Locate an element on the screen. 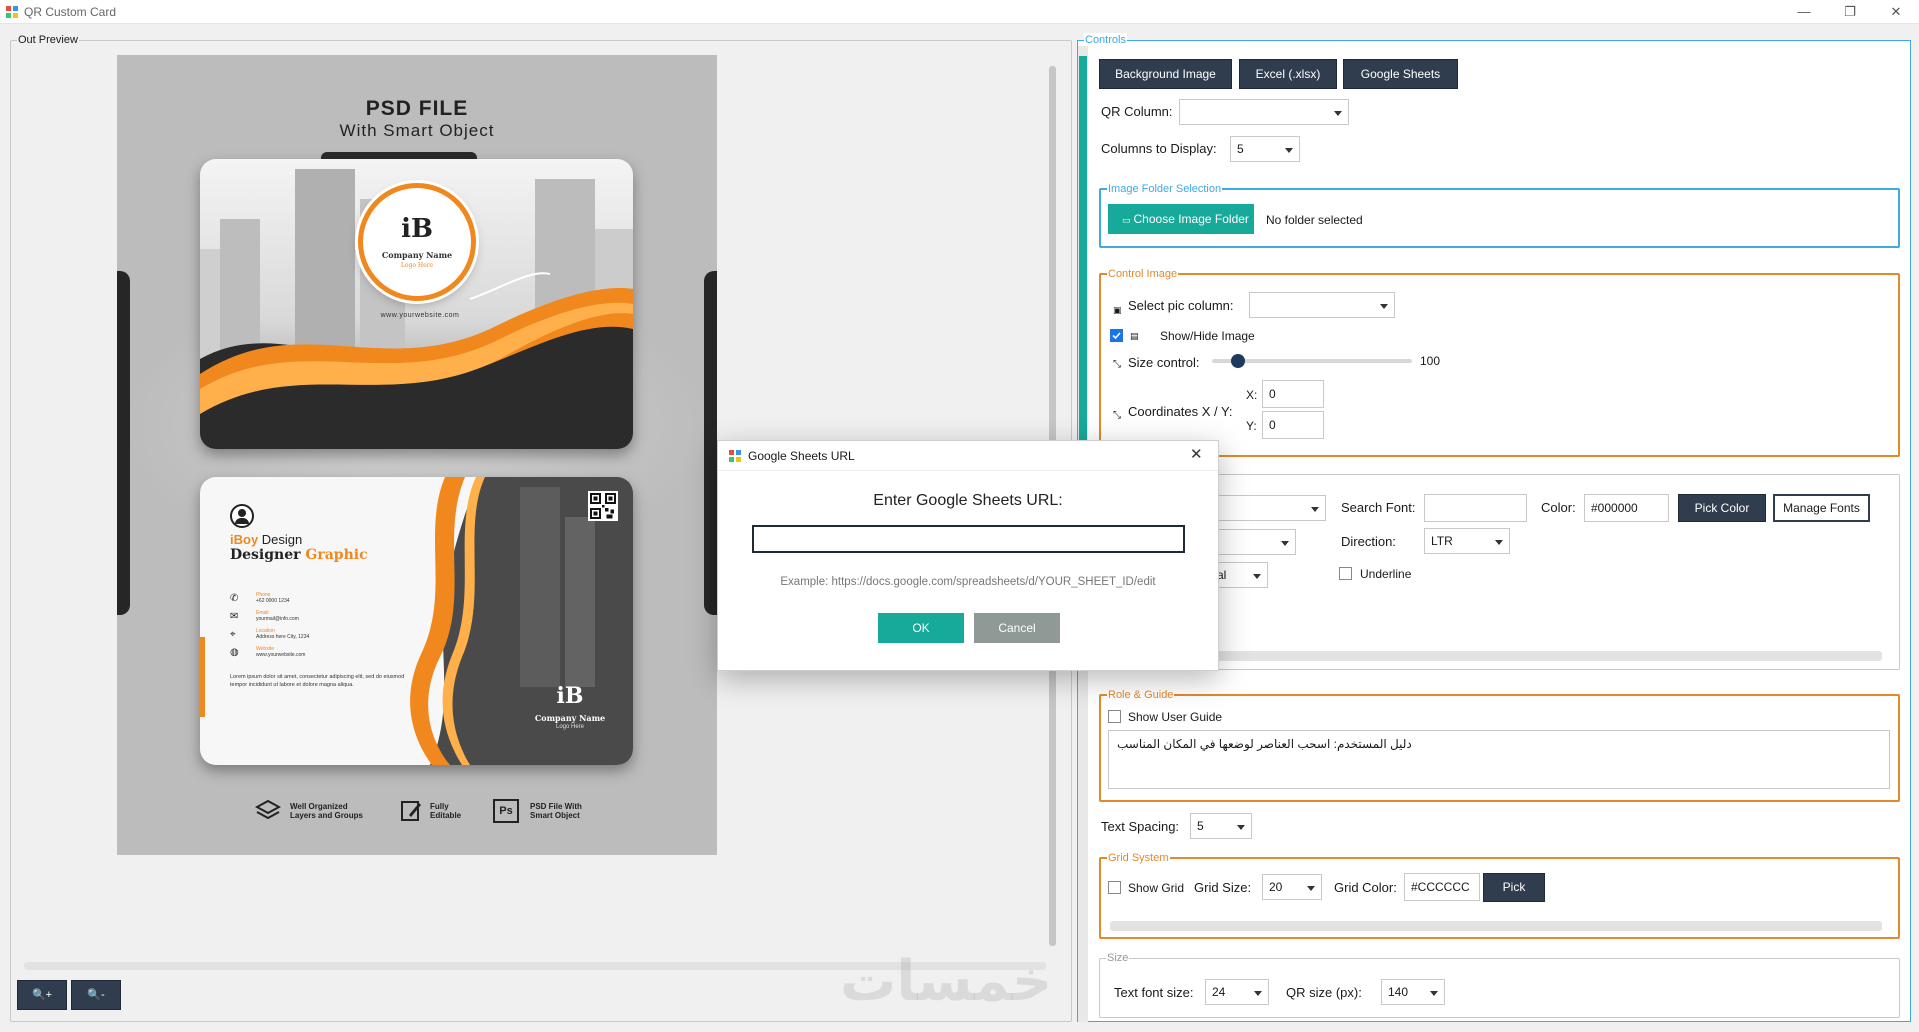  grid-size-label: Grid Size: is located at coordinates (1223, 887).